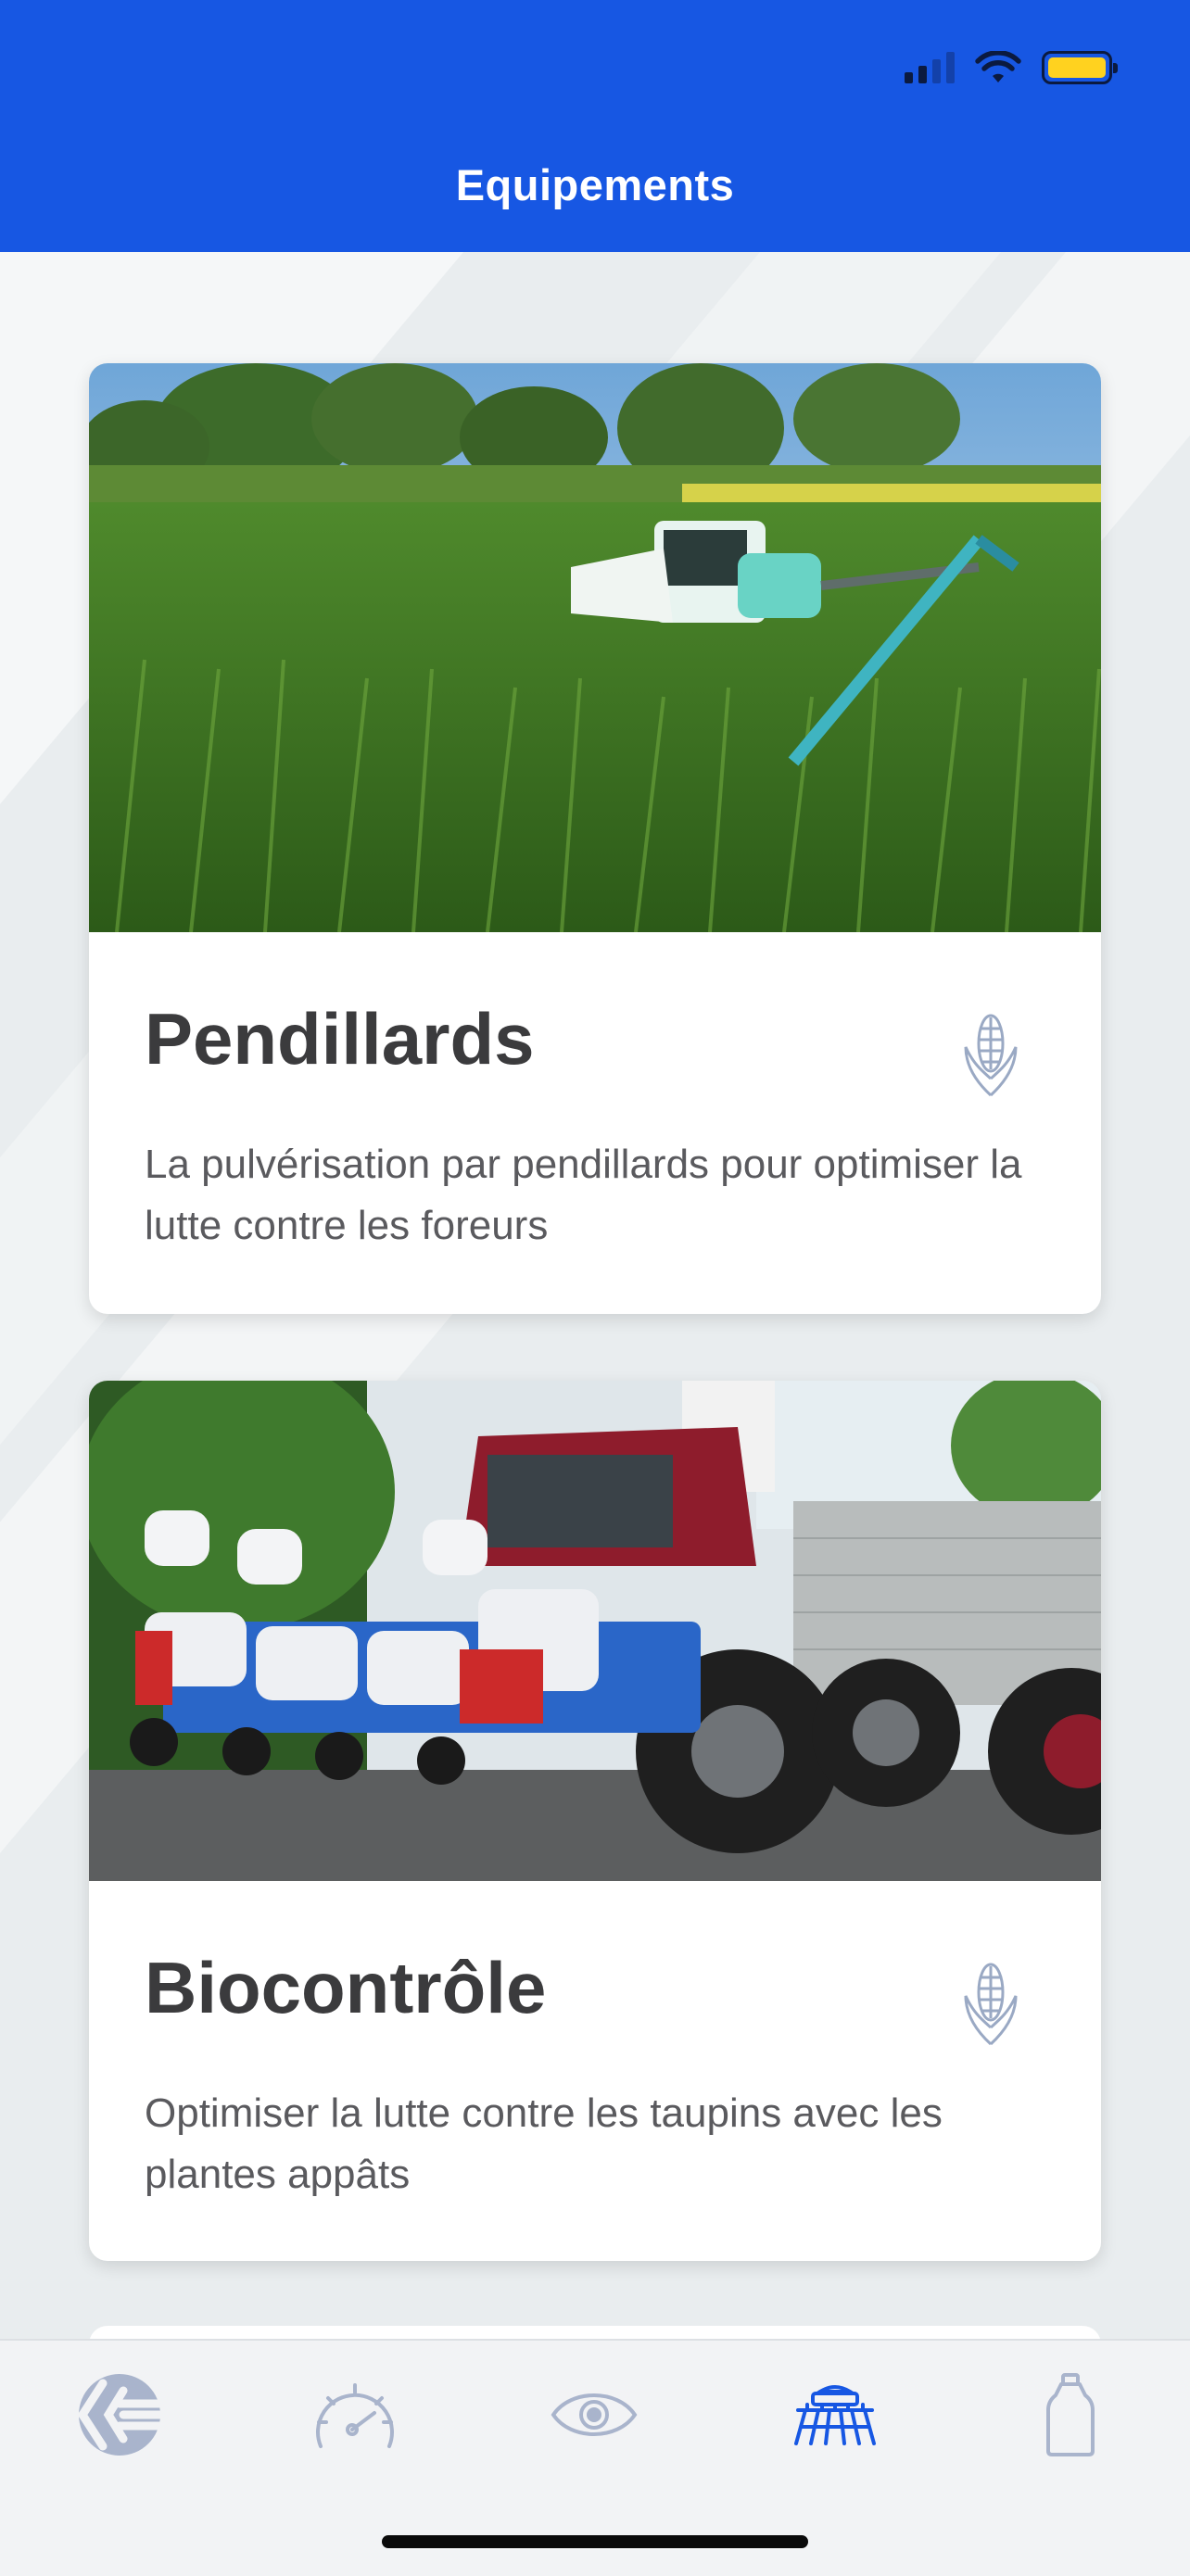  I want to click on eye-icon, so click(594, 2414).